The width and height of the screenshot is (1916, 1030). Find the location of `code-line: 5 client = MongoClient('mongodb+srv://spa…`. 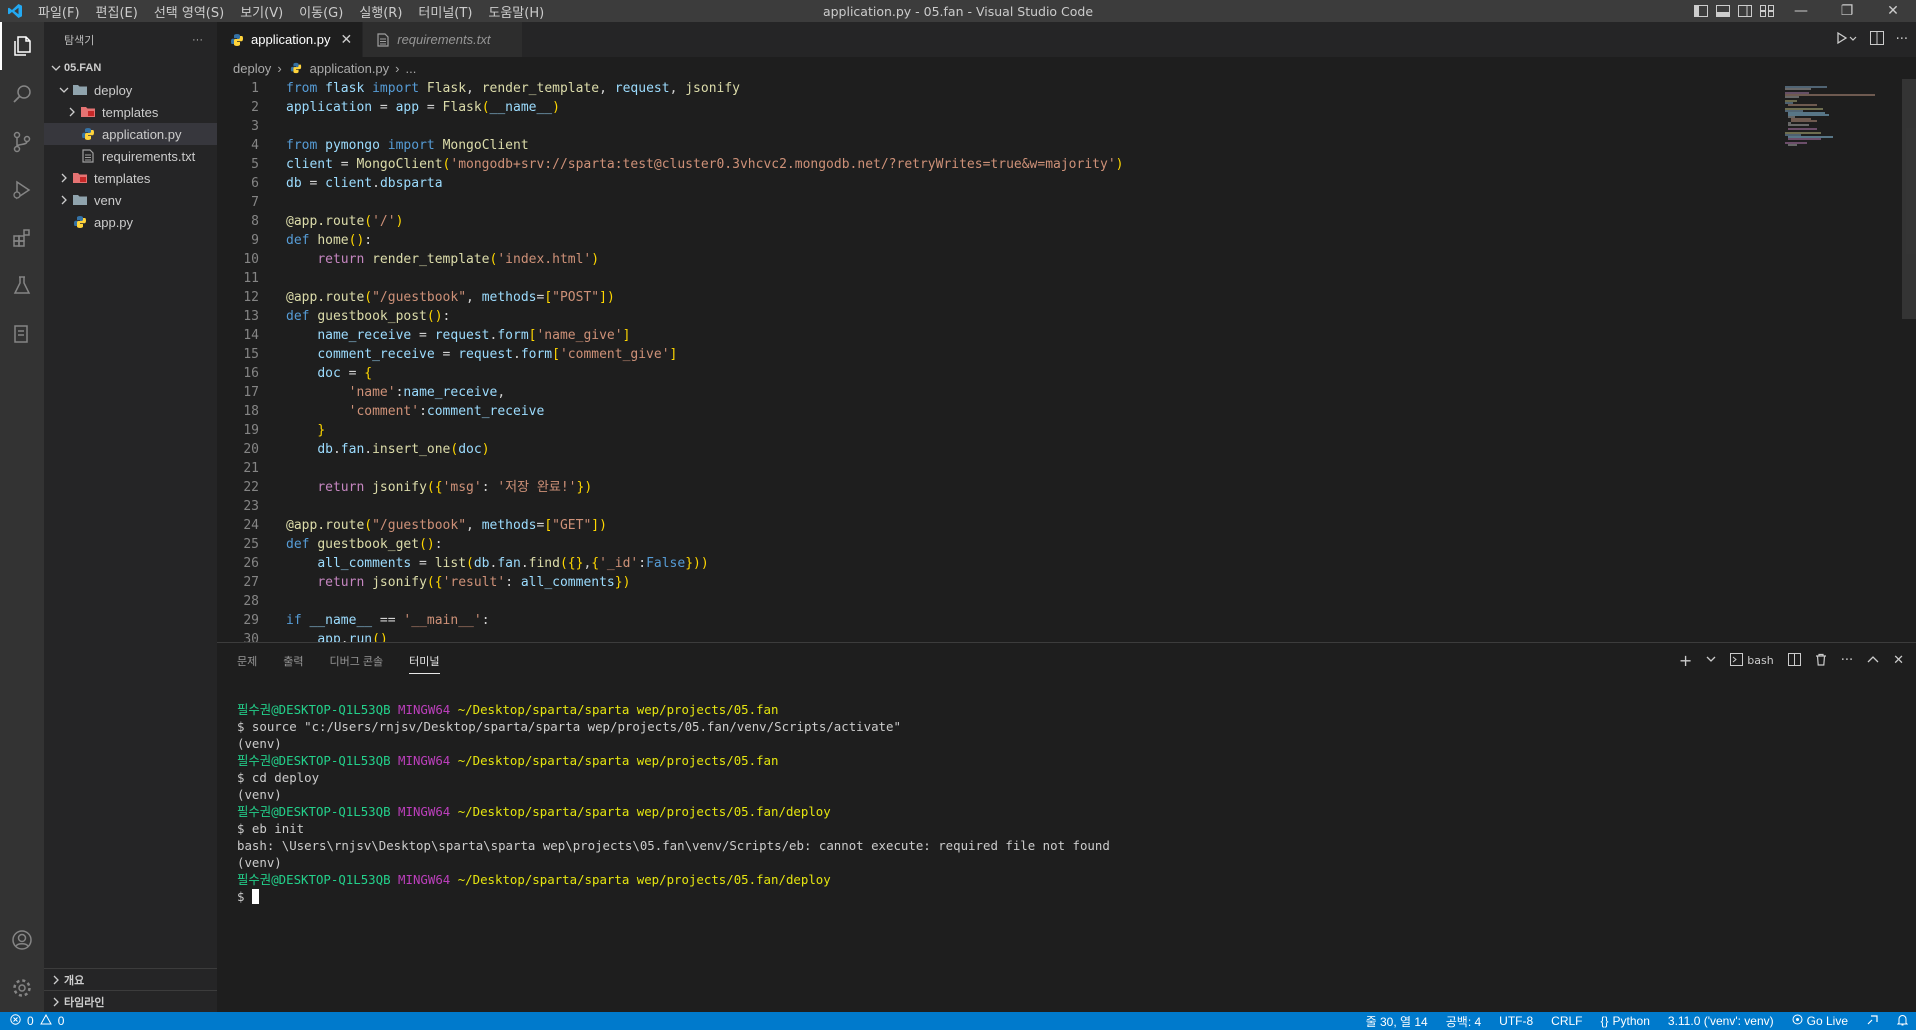

code-line: 5 client = MongoClient('mongodb+srv://spa… is located at coordinates (997, 164).